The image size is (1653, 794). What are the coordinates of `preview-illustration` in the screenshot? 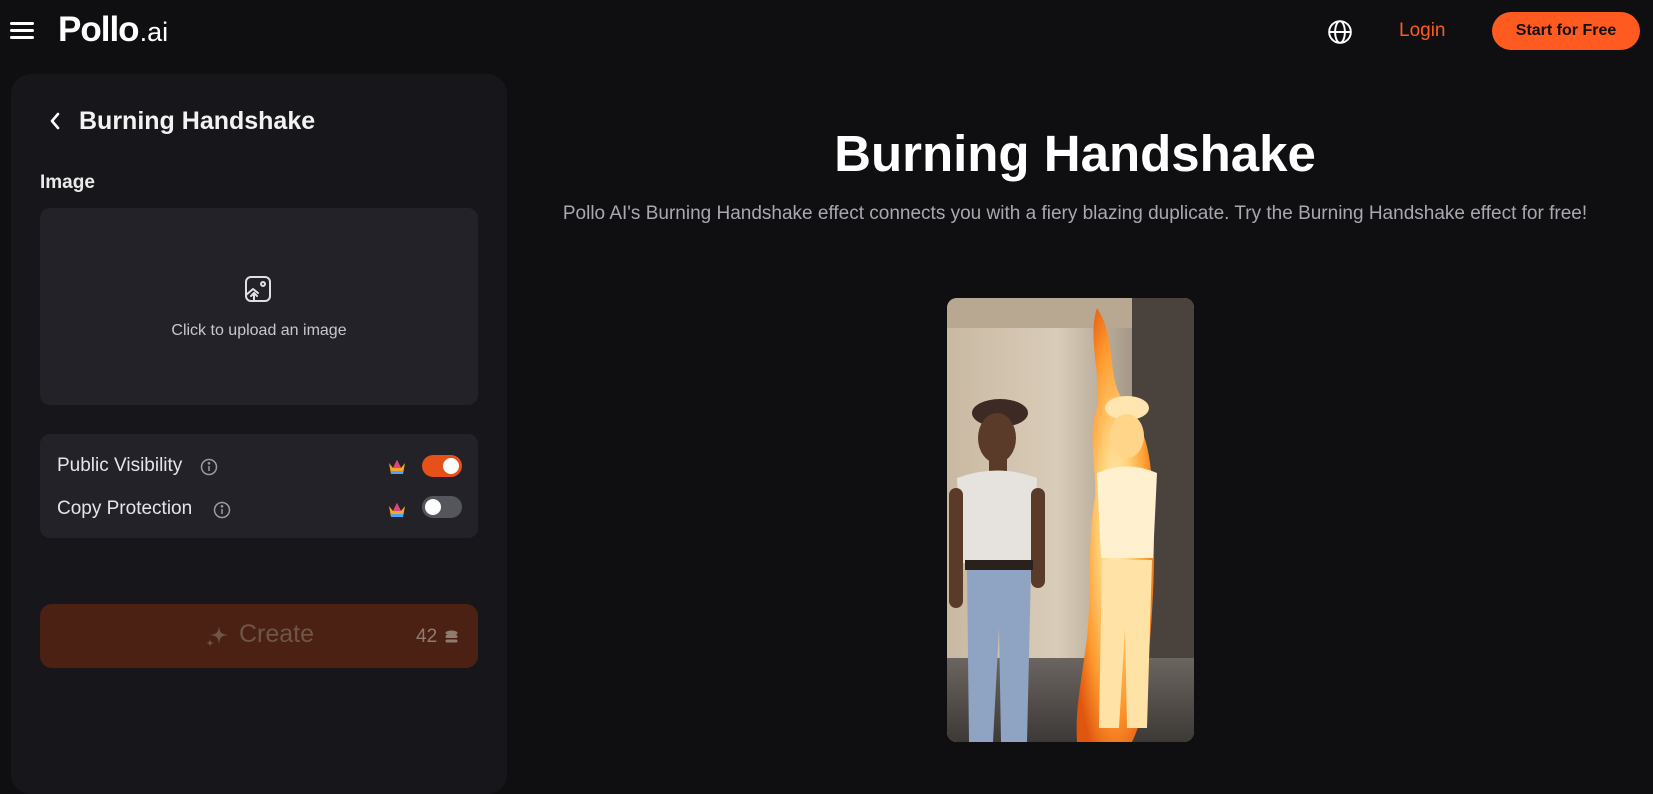 It's located at (1070, 520).